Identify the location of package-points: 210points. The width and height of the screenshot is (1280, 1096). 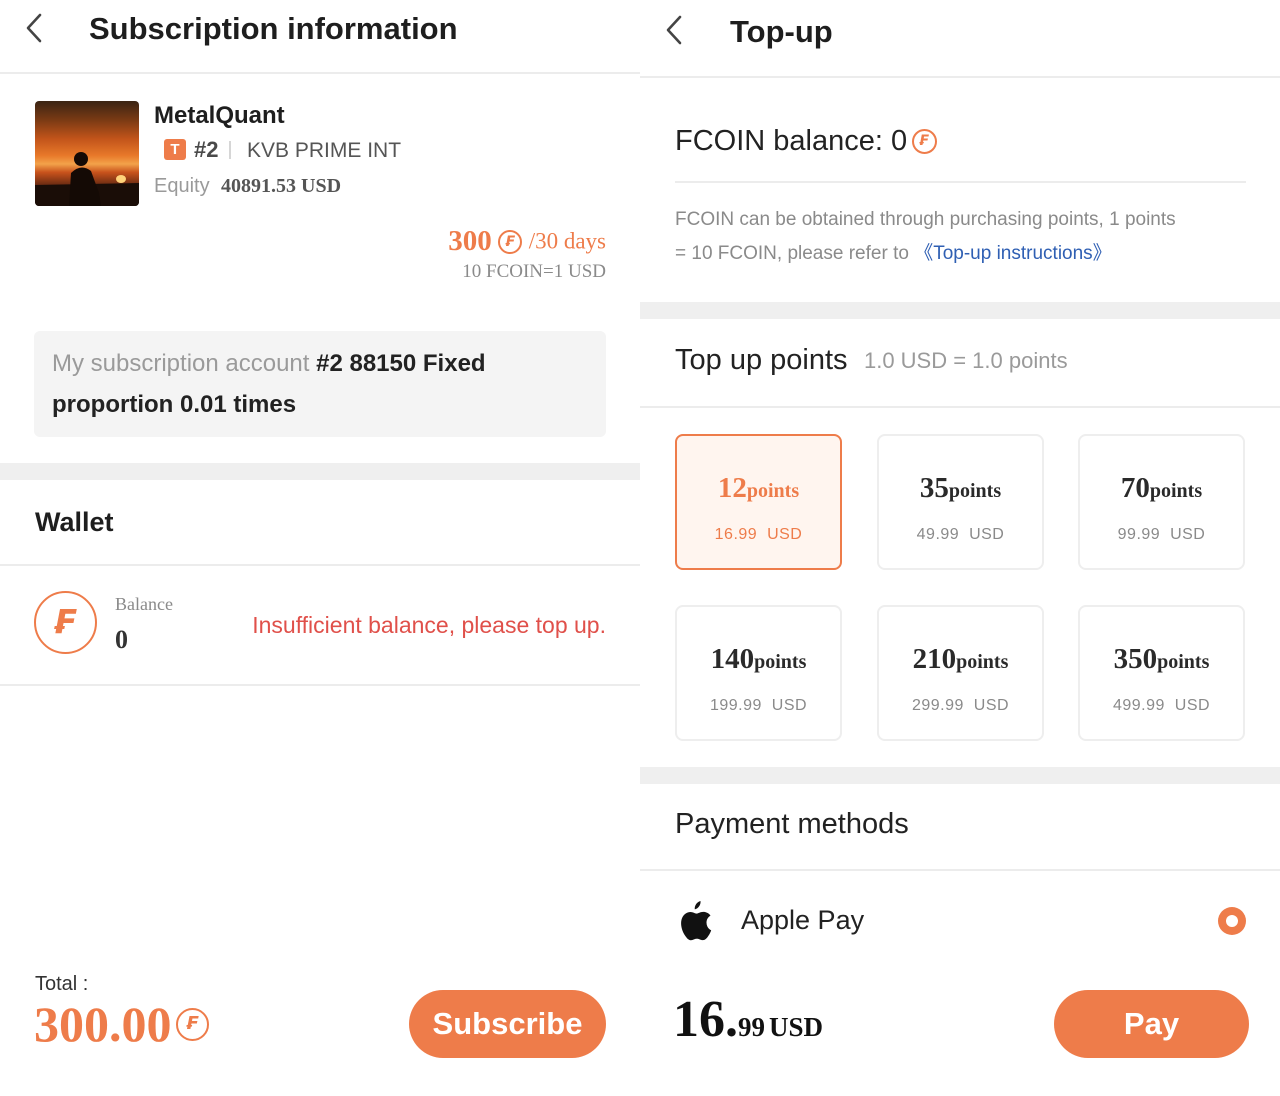
(960, 659).